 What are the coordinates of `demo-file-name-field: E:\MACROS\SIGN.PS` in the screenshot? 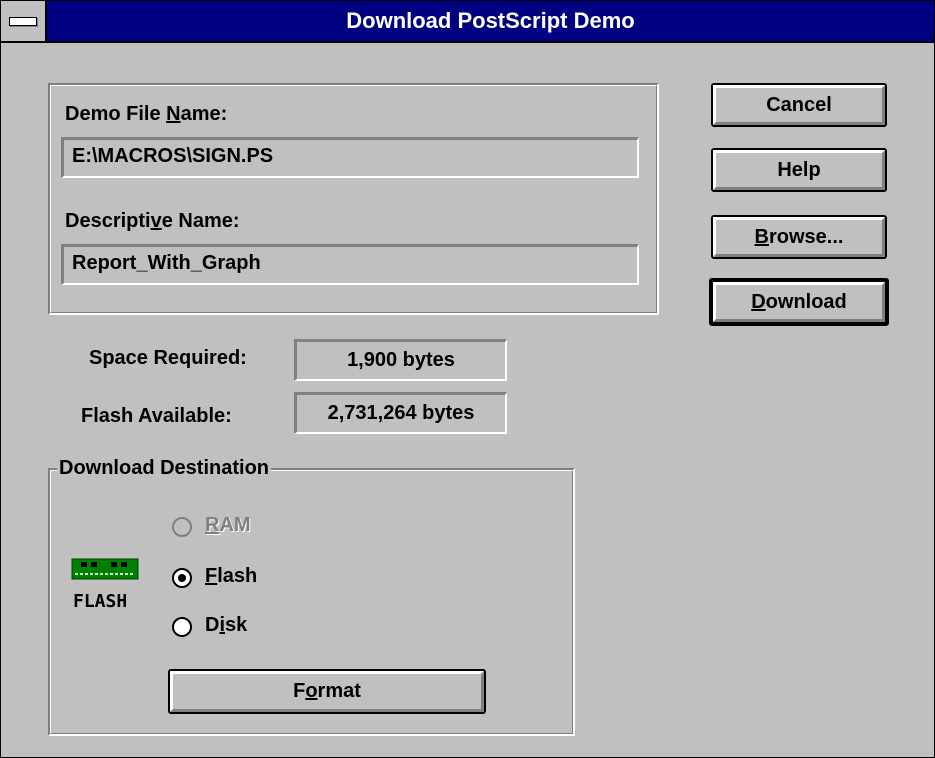 It's located at (350, 157).